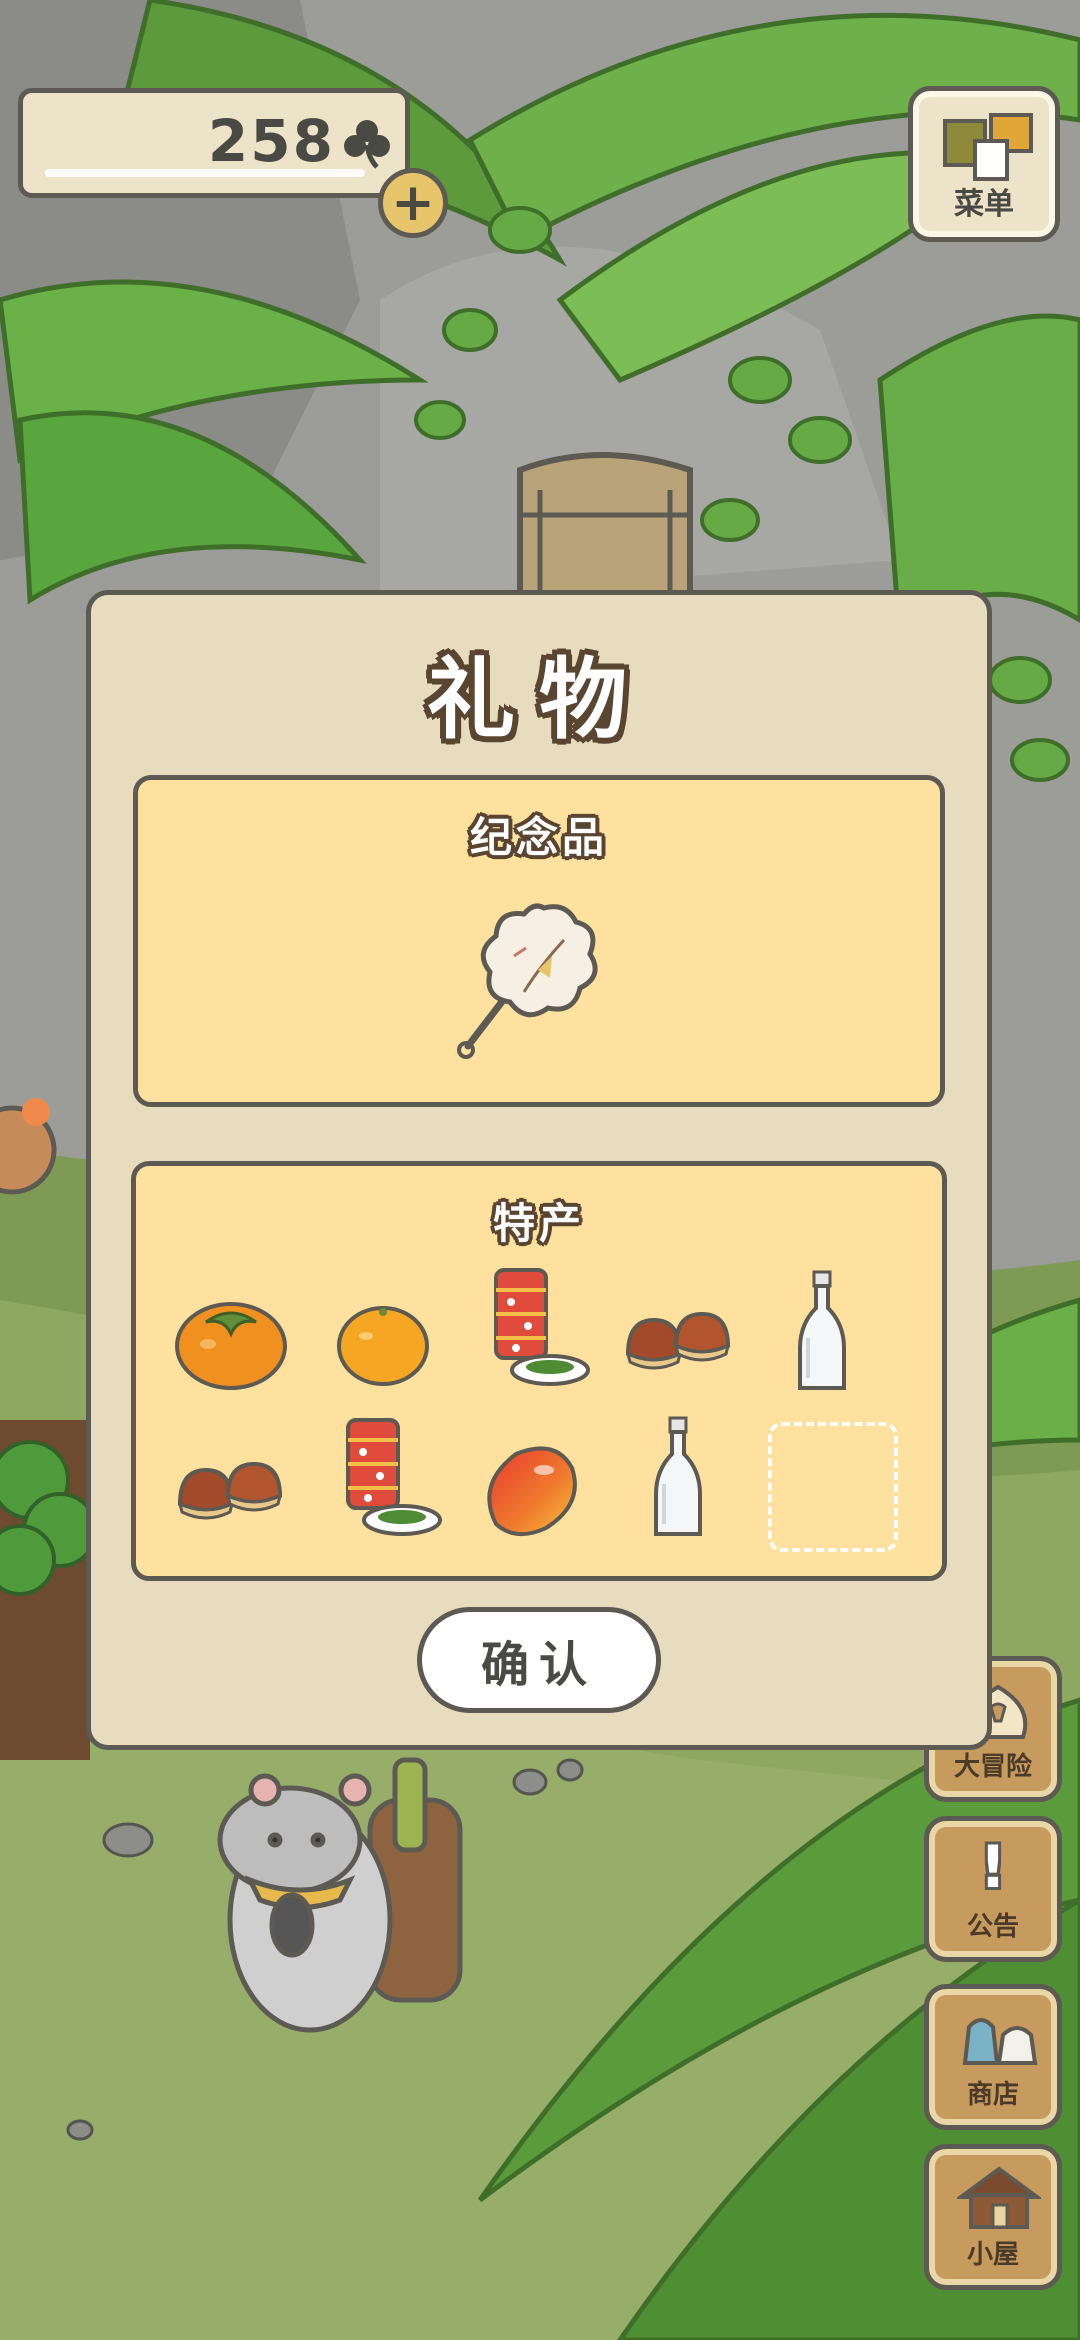  I want to click on specialty-item-bottle, so click(823, 1333).